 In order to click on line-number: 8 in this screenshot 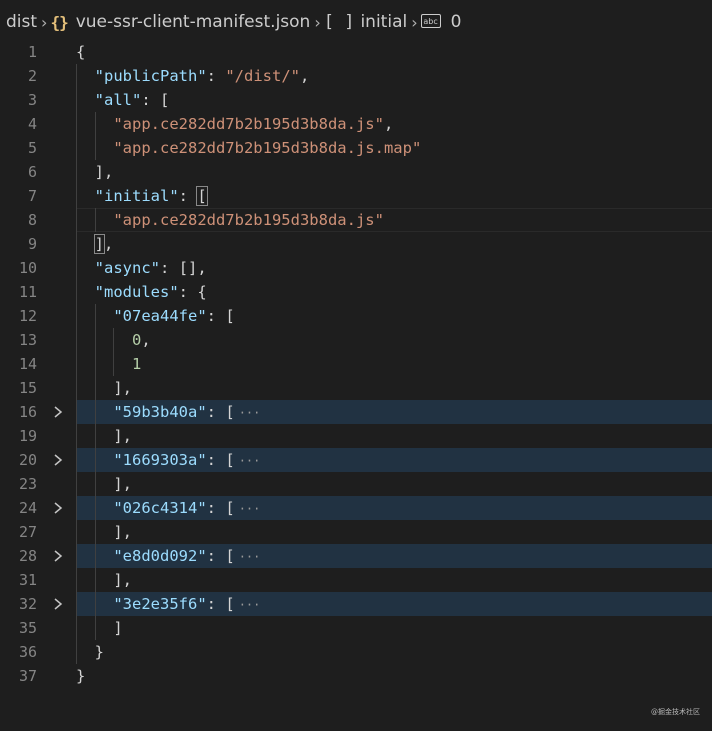, I will do `click(32, 220)`.